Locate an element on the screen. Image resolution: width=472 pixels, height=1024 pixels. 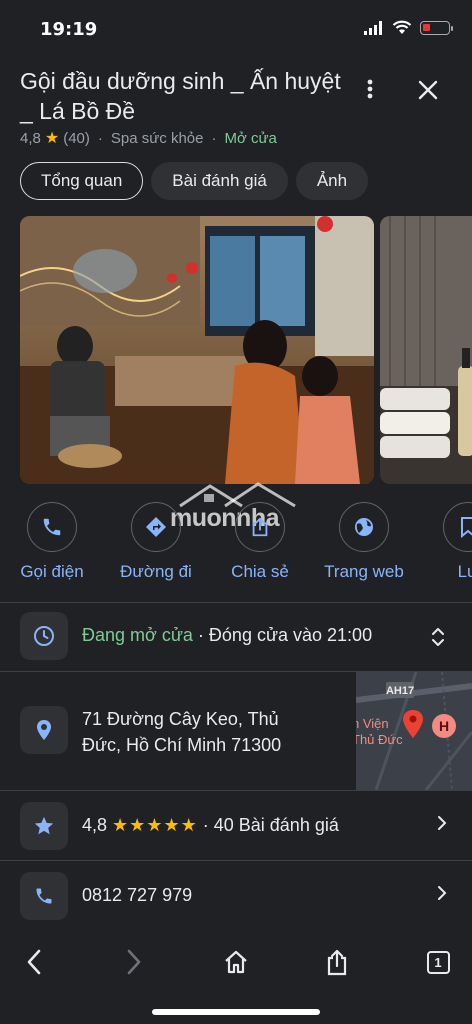
reviews-count: (40) is located at coordinates (76, 138).